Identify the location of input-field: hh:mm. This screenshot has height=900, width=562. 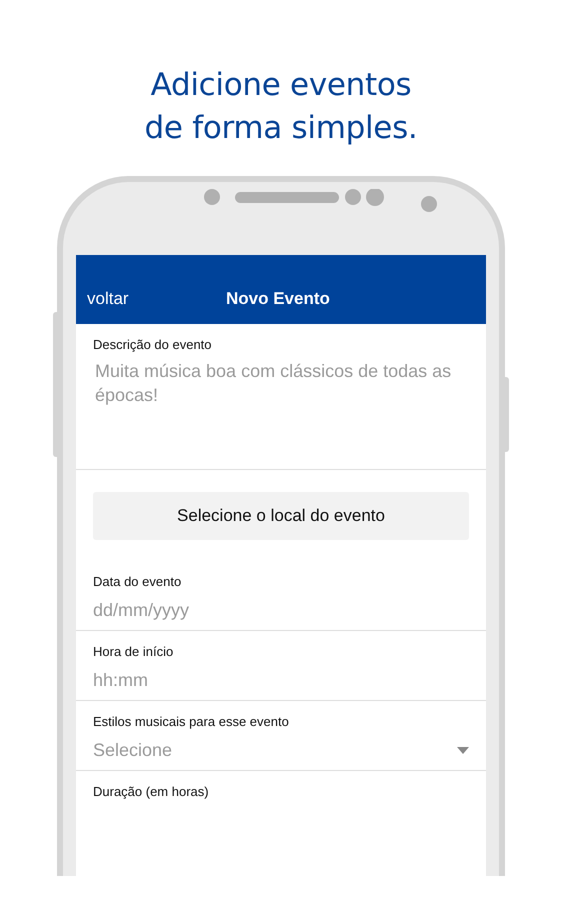
(273, 680).